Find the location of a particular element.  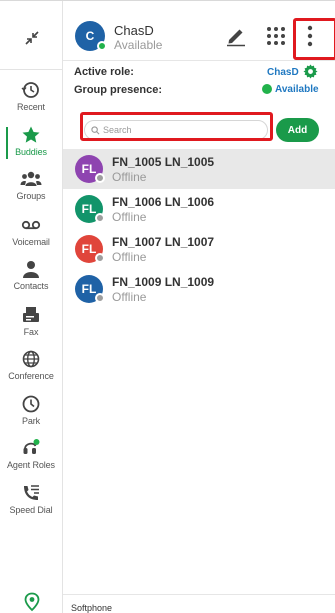

nav-item-park: Park is located at coordinates (31, 415).